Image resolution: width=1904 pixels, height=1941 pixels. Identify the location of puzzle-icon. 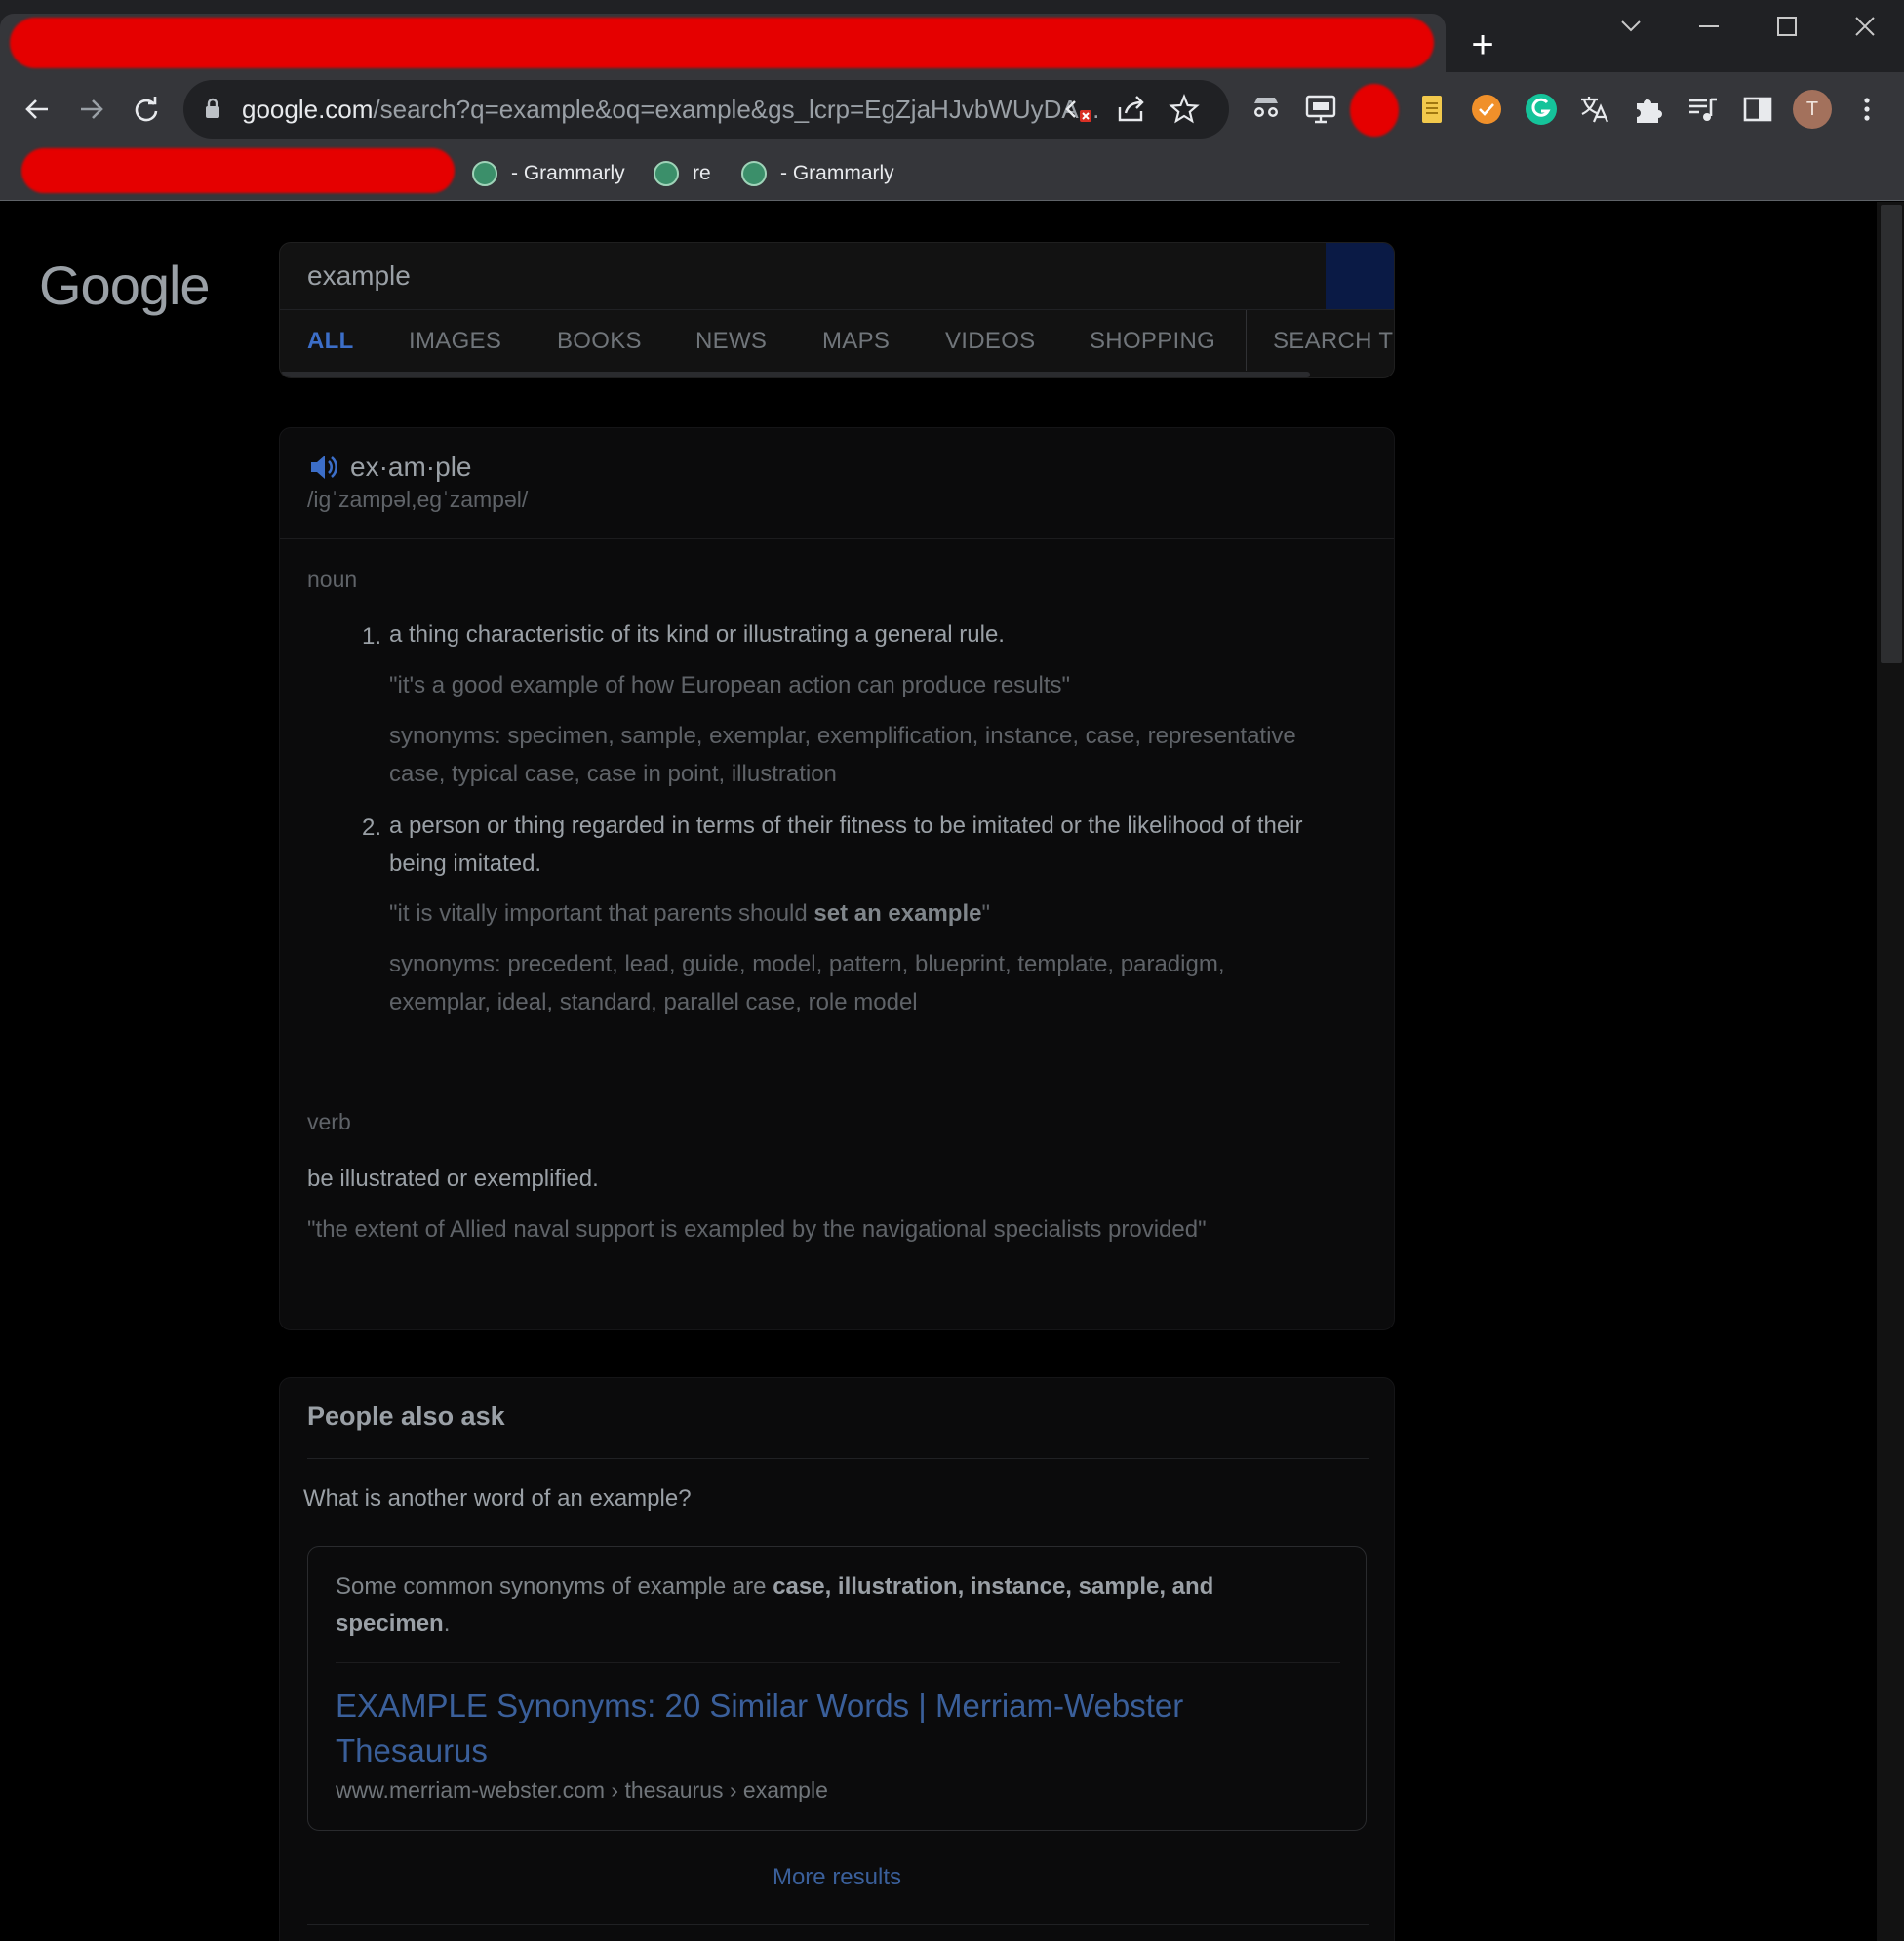
(1649, 111).